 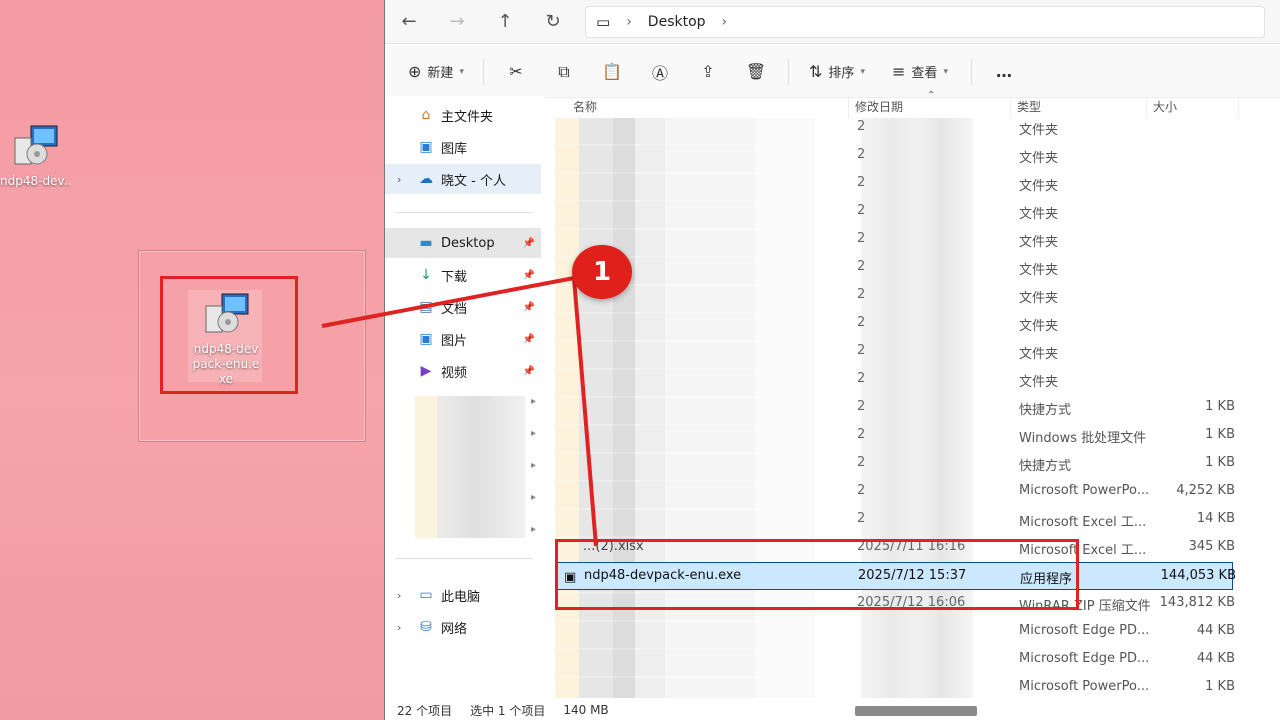 I want to click on target-highlight-box, so click(x=817, y=574).